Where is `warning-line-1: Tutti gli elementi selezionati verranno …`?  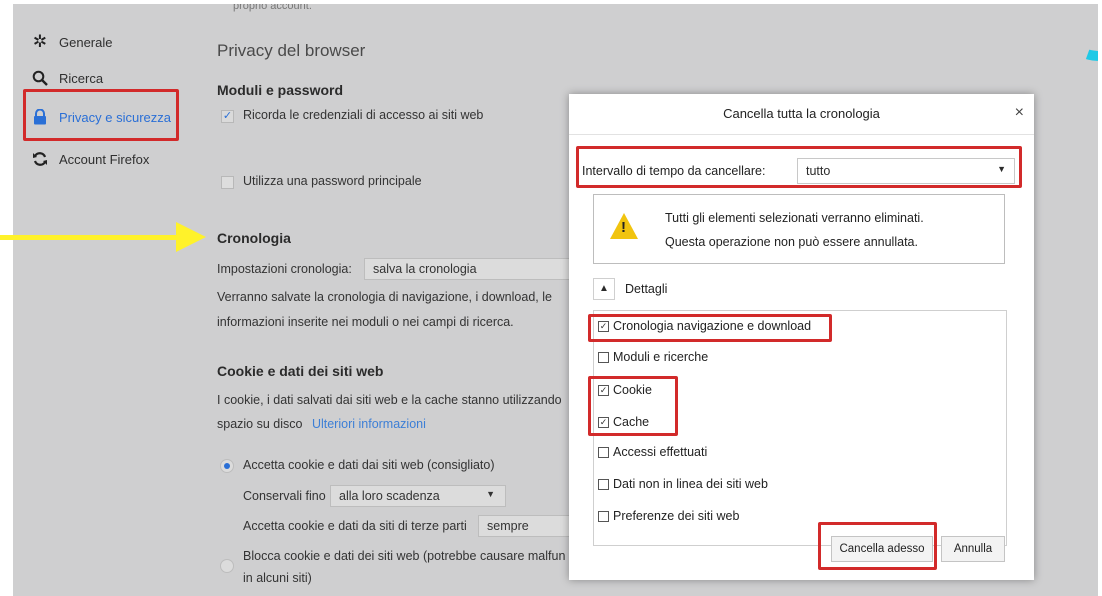
warning-line-1: Tutti gli elementi selezionati verranno … is located at coordinates (794, 218).